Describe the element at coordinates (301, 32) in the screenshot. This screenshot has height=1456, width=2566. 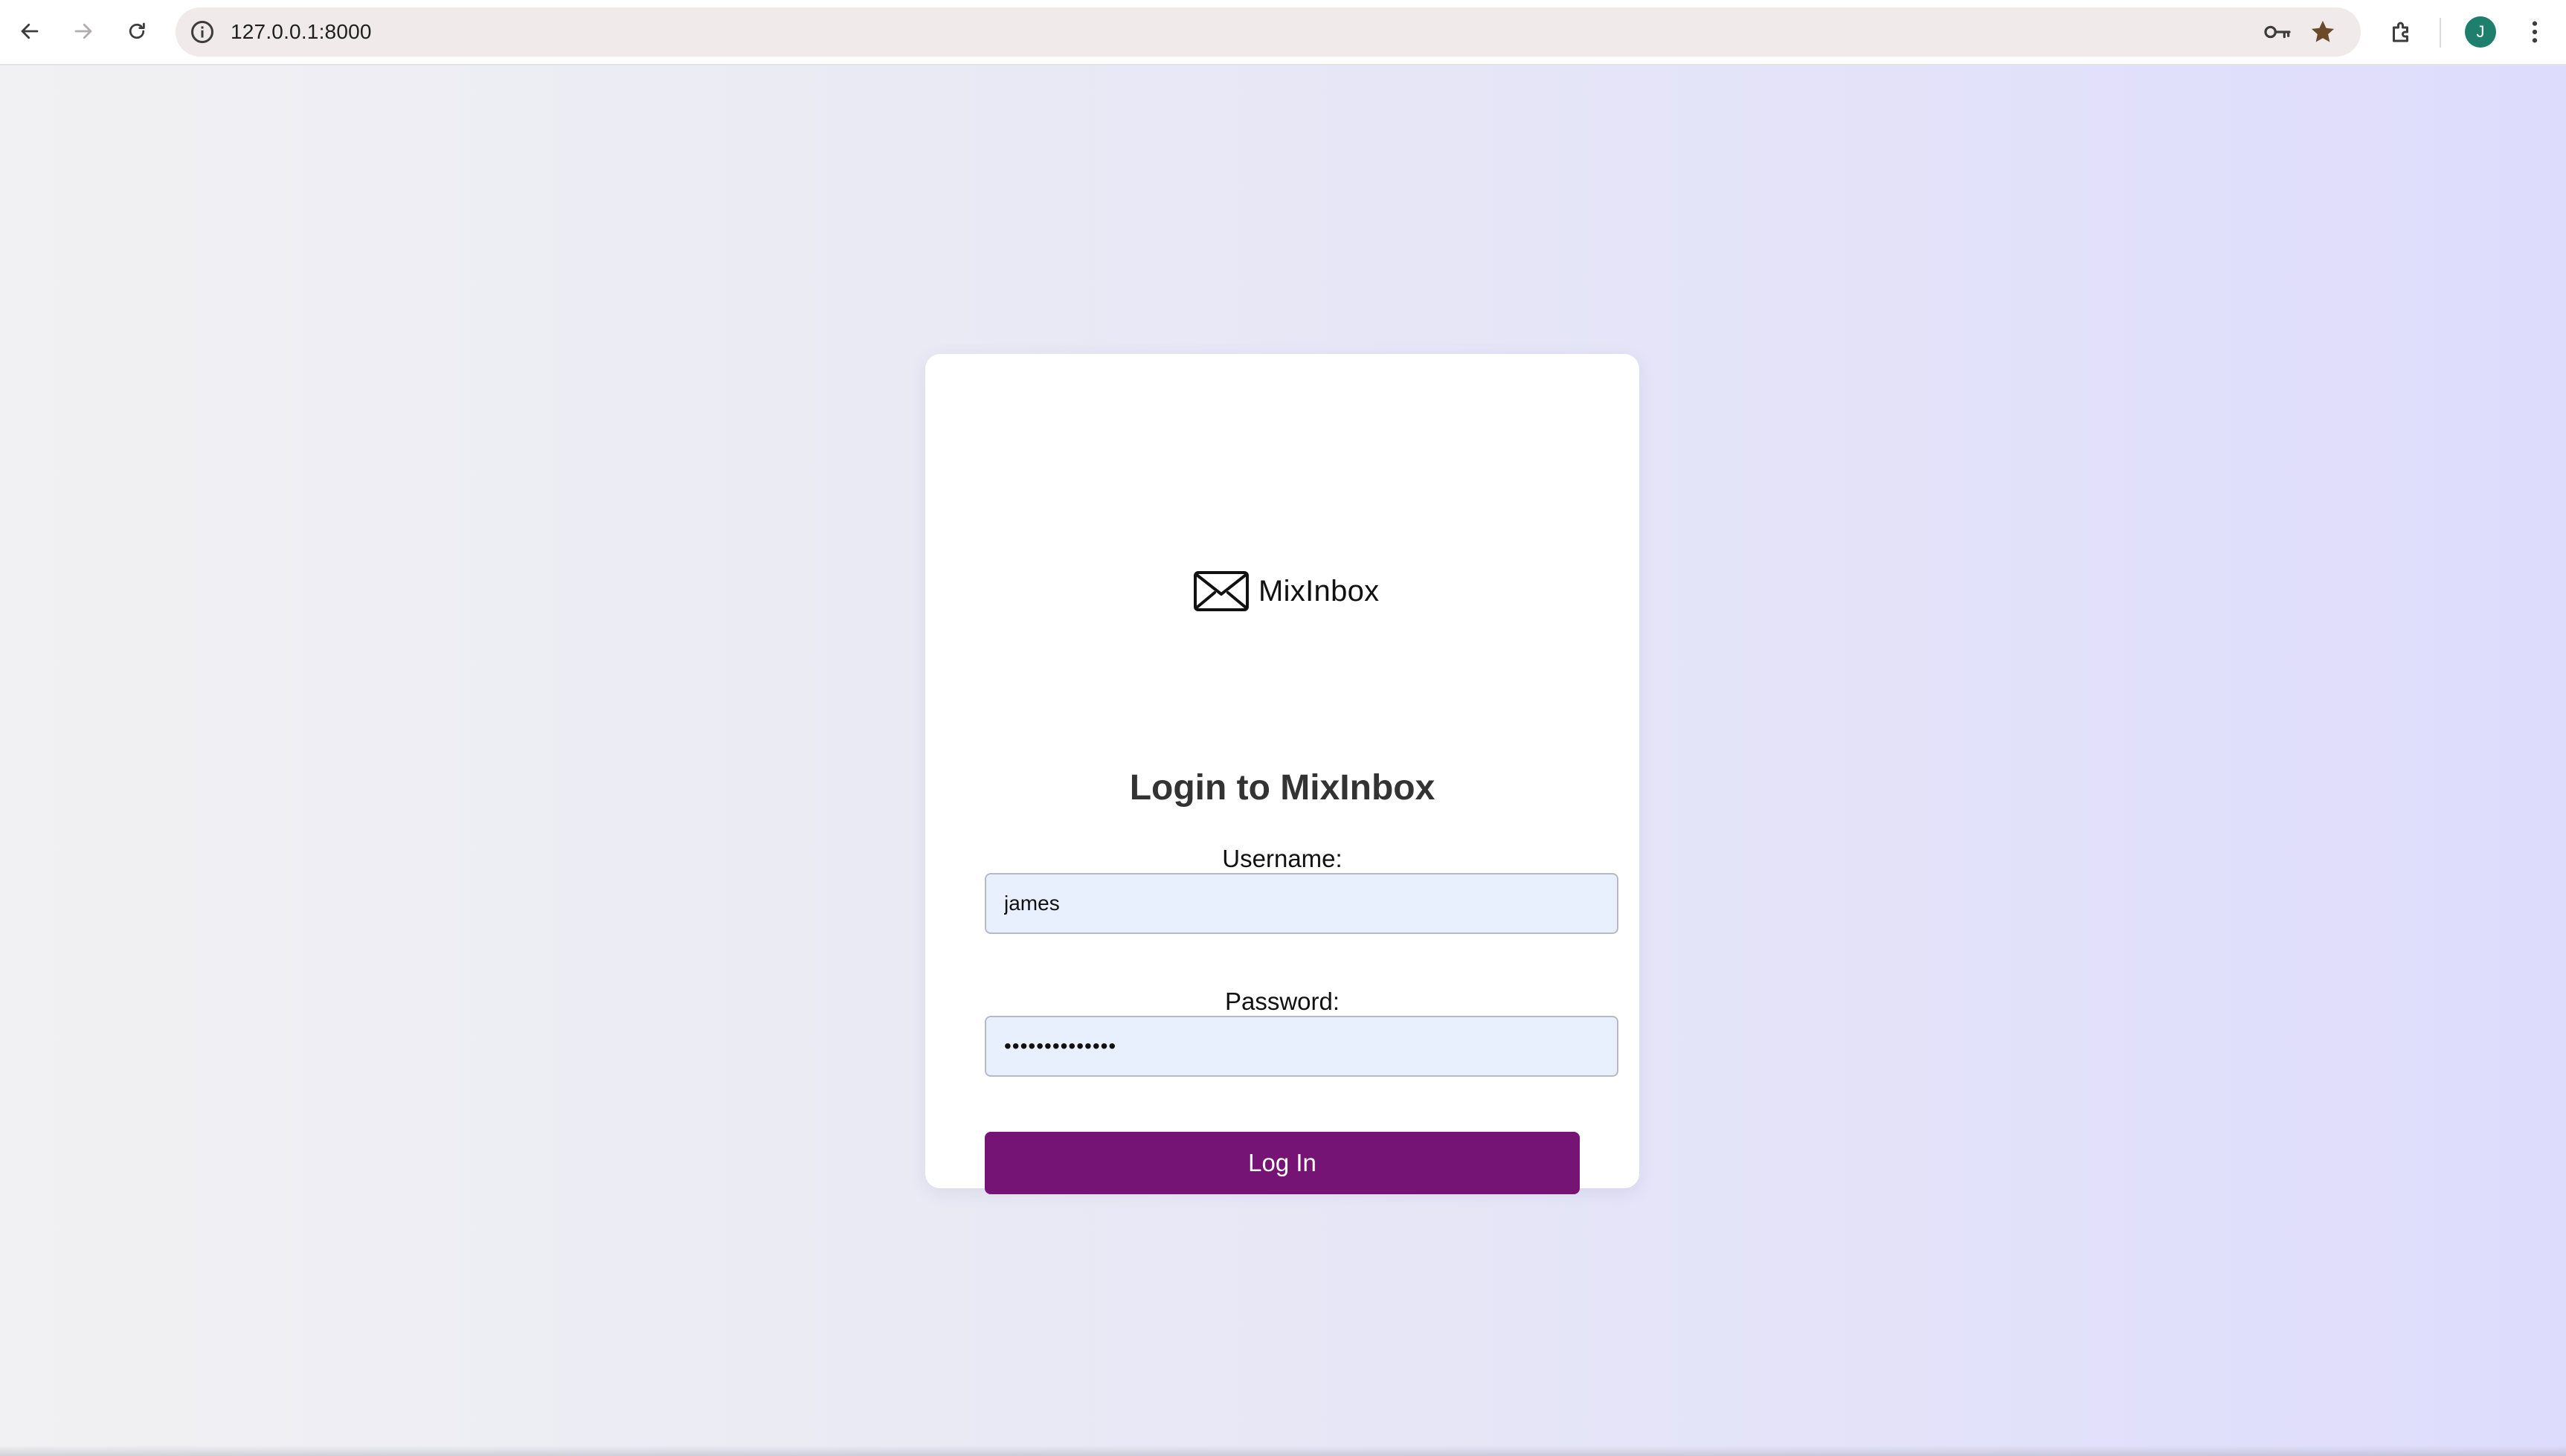
I see `url-text: 127.0.0.1:8000` at that location.